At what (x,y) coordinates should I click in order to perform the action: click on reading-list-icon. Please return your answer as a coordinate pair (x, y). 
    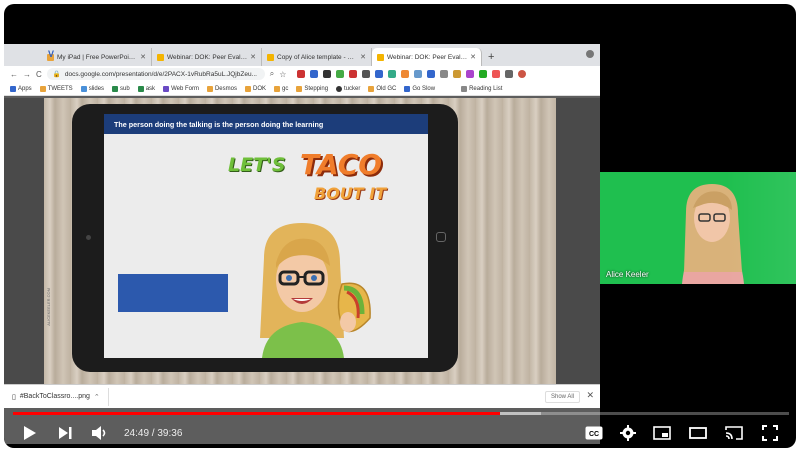
    Looking at the image, I should click on (464, 88).